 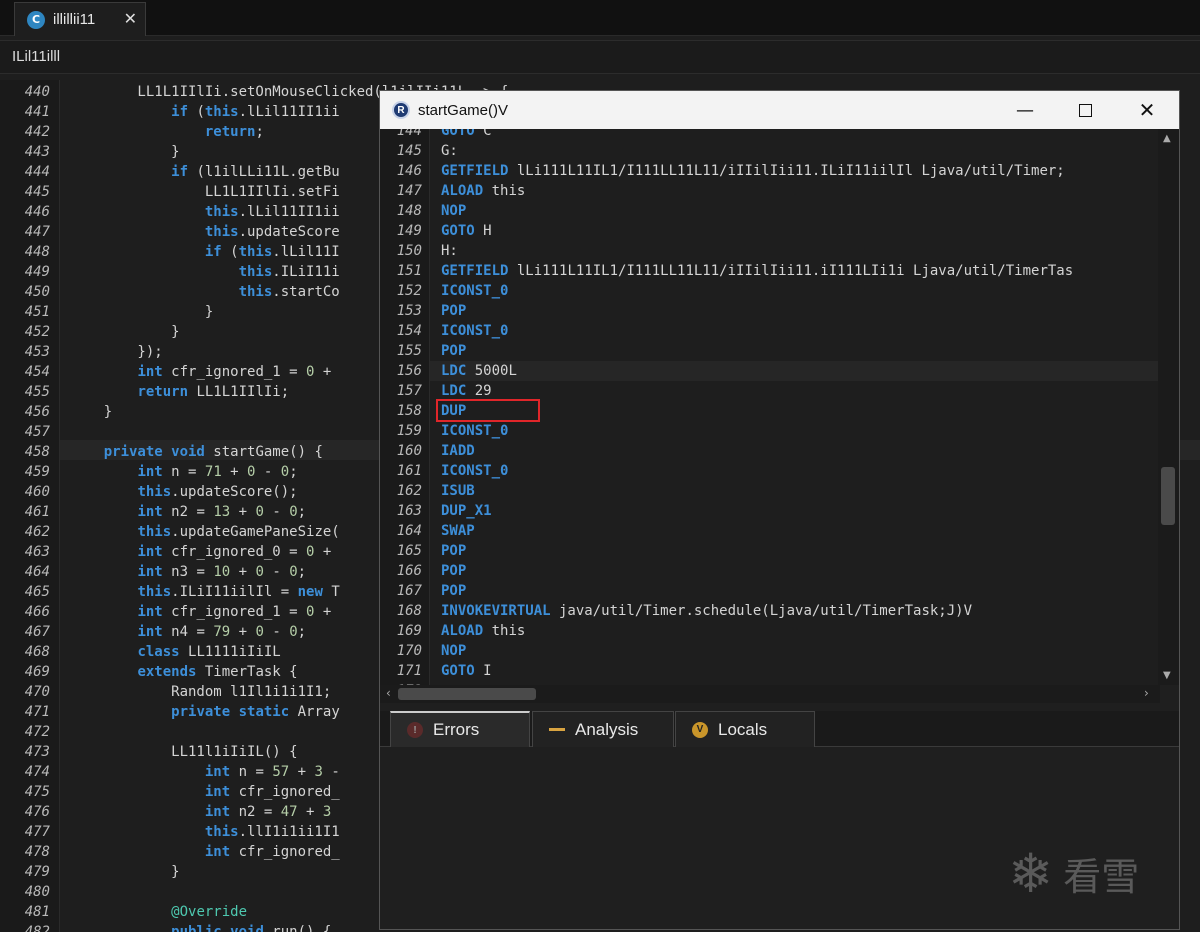 I want to click on code-line: int cfr_ignored_0 = 0 +, so click(x=205, y=552).